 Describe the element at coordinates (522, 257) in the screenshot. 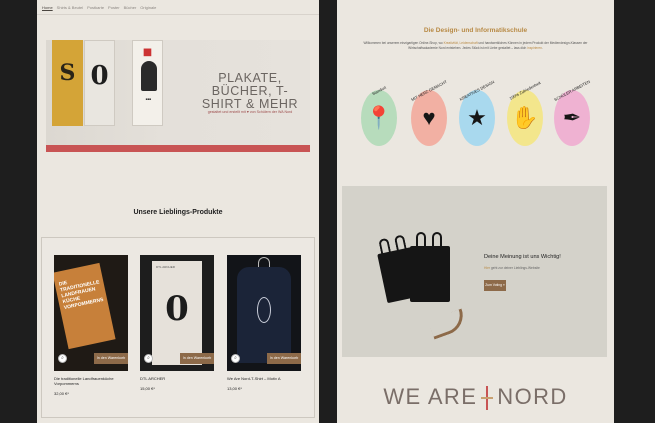

I see `feedback-title: Deine Meinung ist uns Wichtig!` at that location.